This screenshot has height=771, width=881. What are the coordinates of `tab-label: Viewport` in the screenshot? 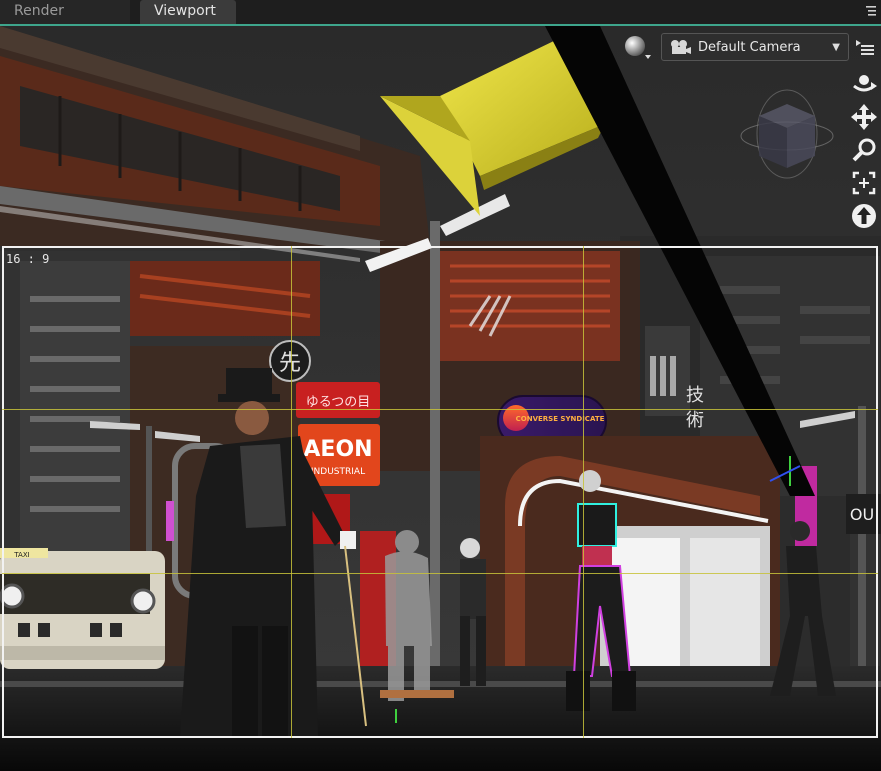 It's located at (185, 11).